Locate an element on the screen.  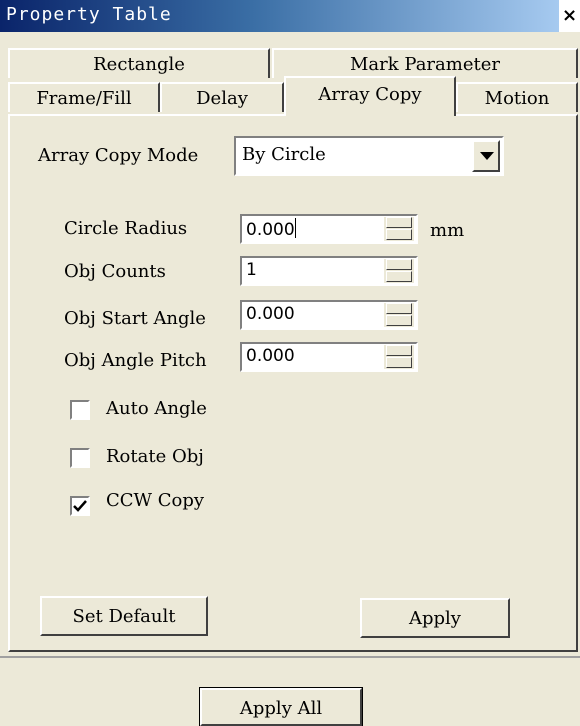
ccw-copy-checkbox is located at coordinates (80, 506).